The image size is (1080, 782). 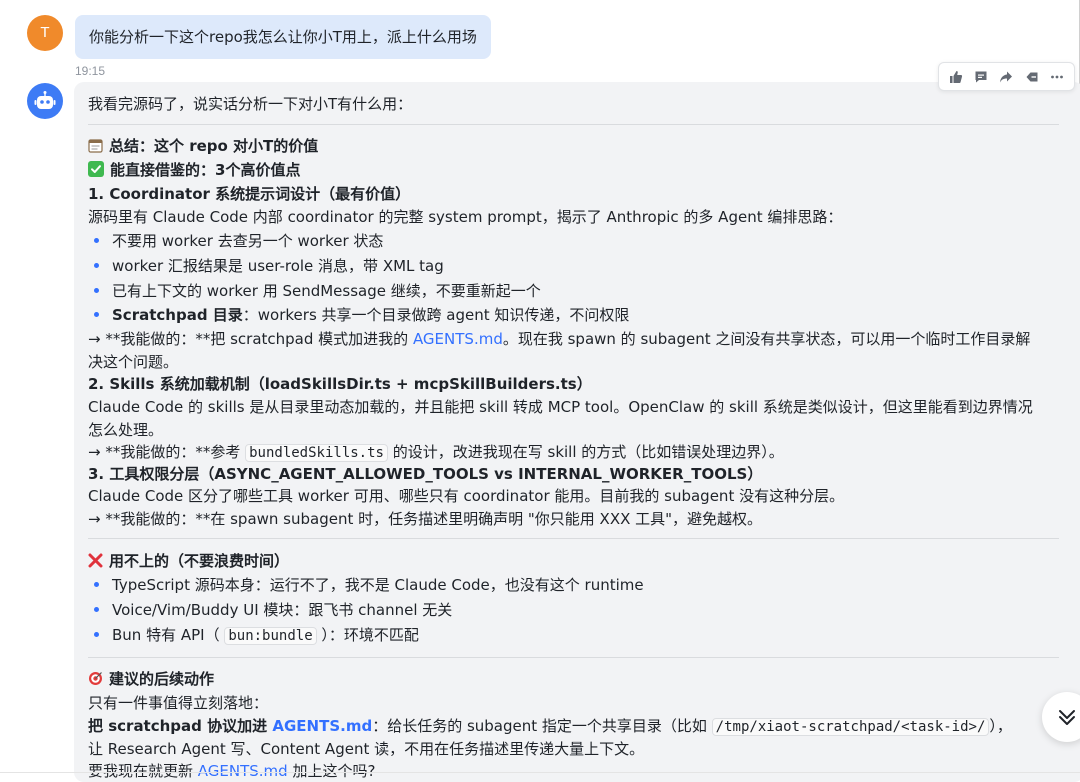 What do you see at coordinates (177, 315) in the screenshot?
I see `scratchpad-label: Scratchpad 目录` at bounding box center [177, 315].